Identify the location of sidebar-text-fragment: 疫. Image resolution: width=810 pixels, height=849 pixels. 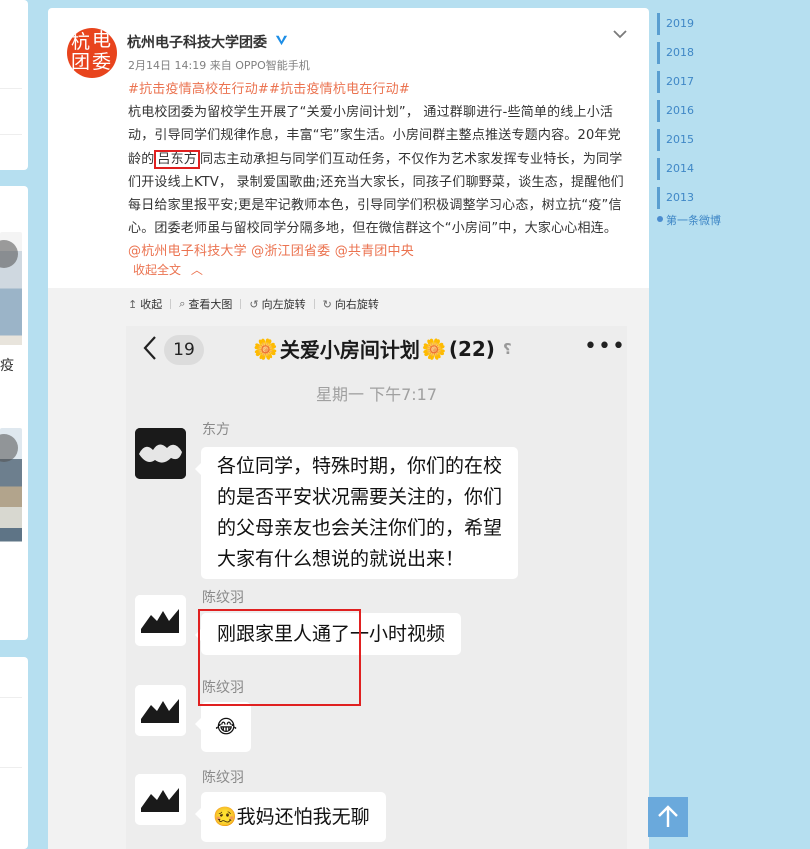
(7, 366).